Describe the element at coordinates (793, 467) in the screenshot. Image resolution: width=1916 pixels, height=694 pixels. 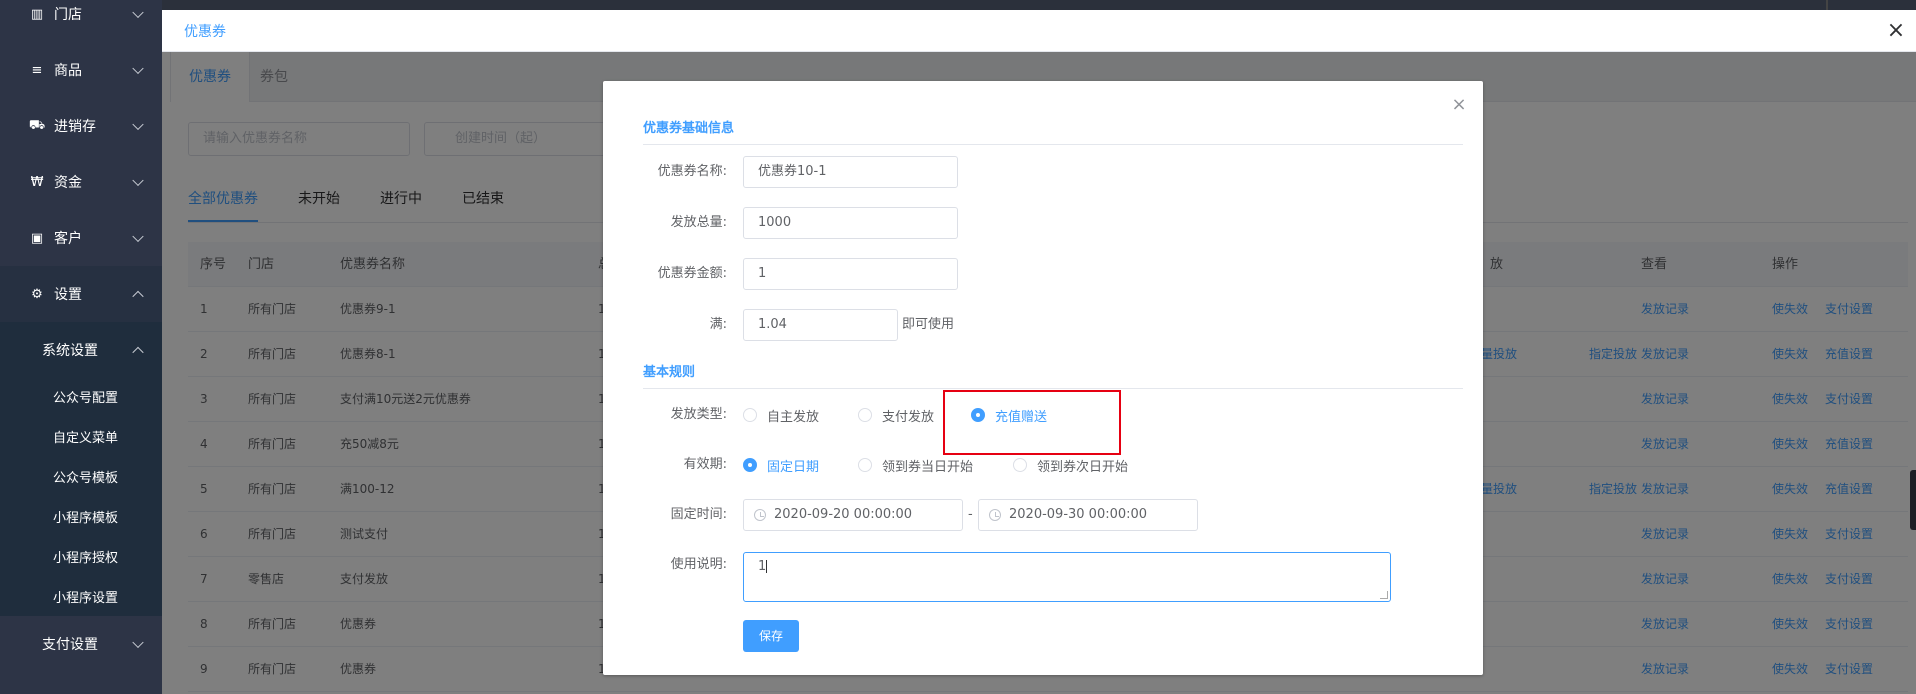
I see `radio-label: 固定日期` at that location.